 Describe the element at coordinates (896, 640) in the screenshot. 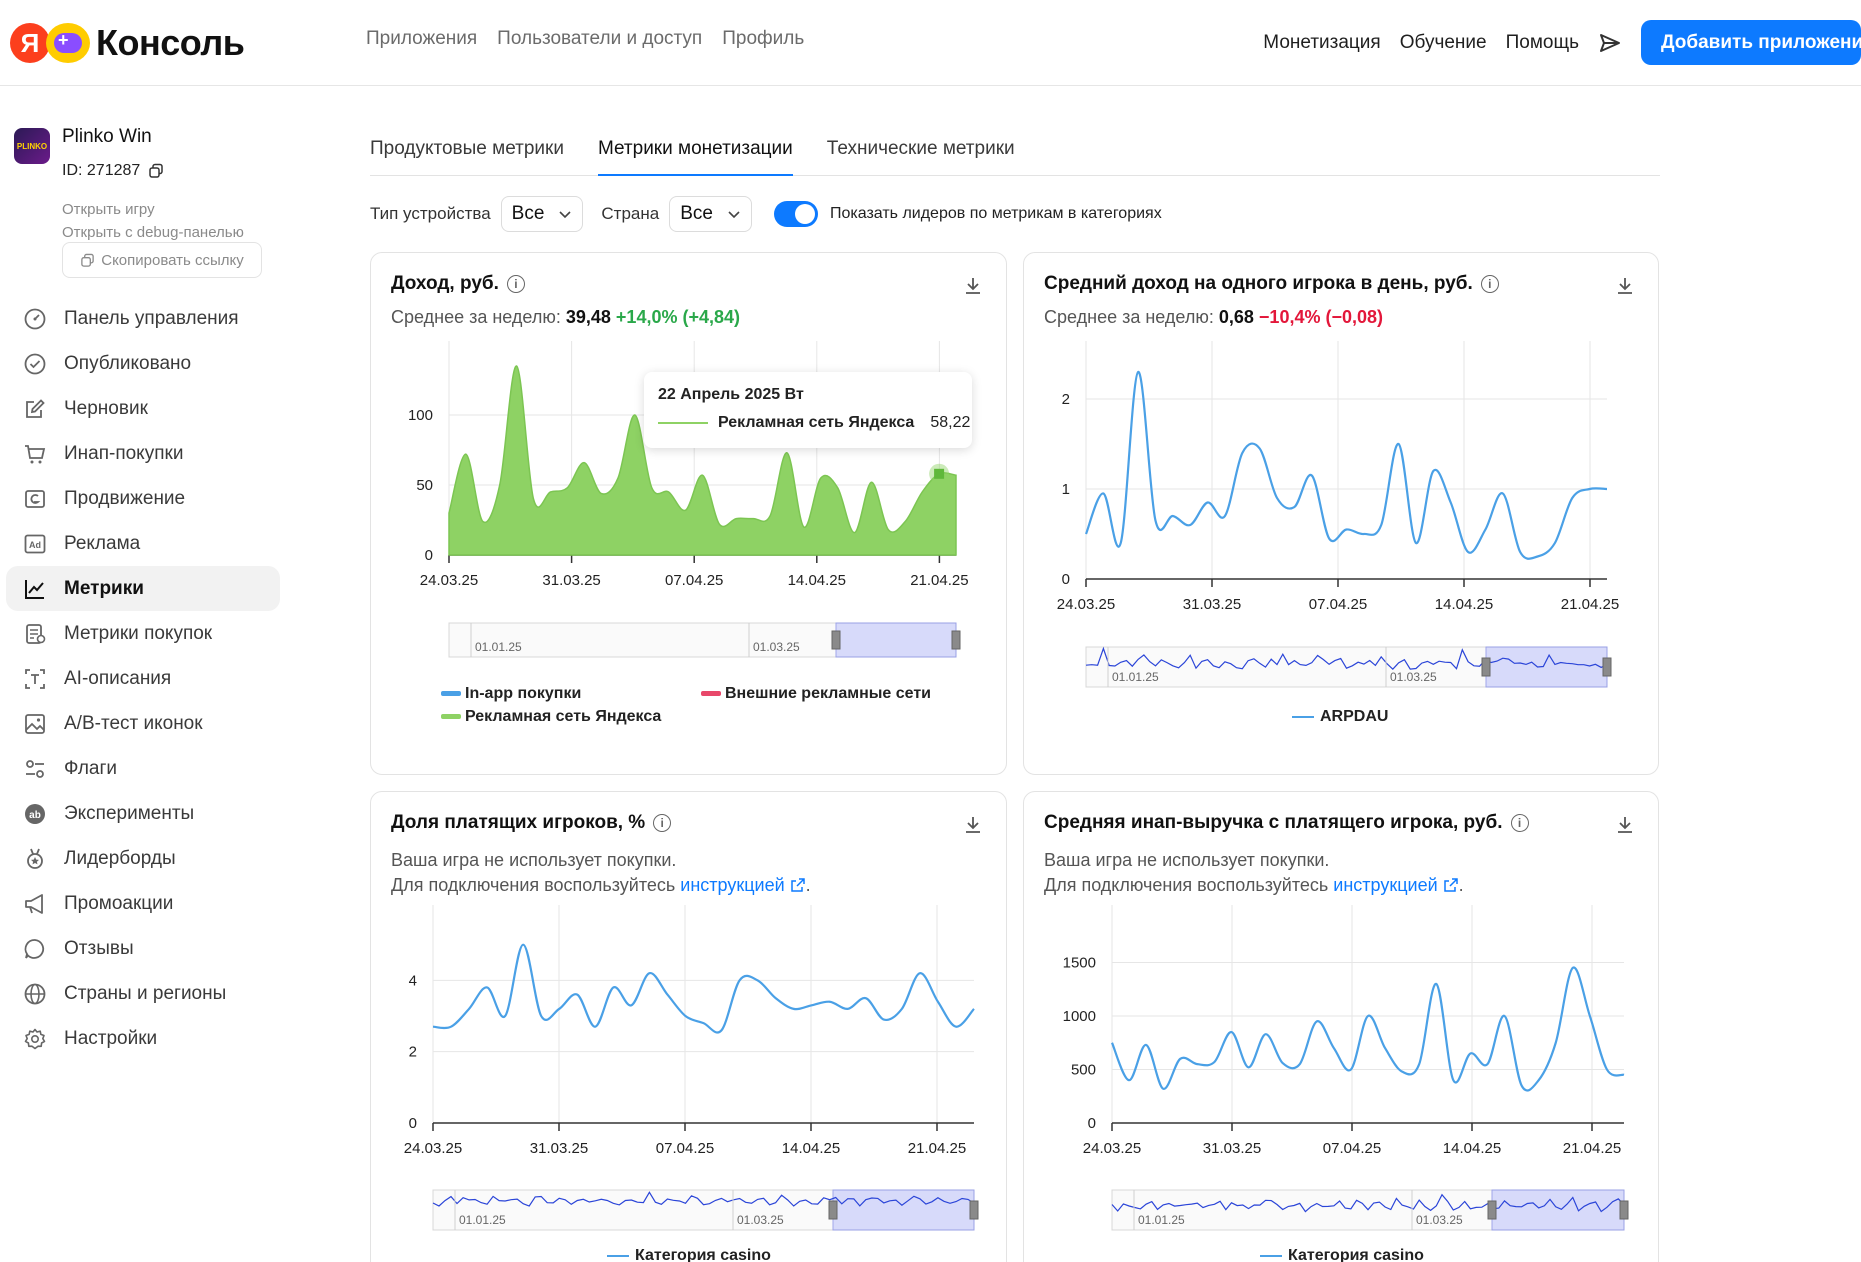

I see `navigator-selection` at that location.